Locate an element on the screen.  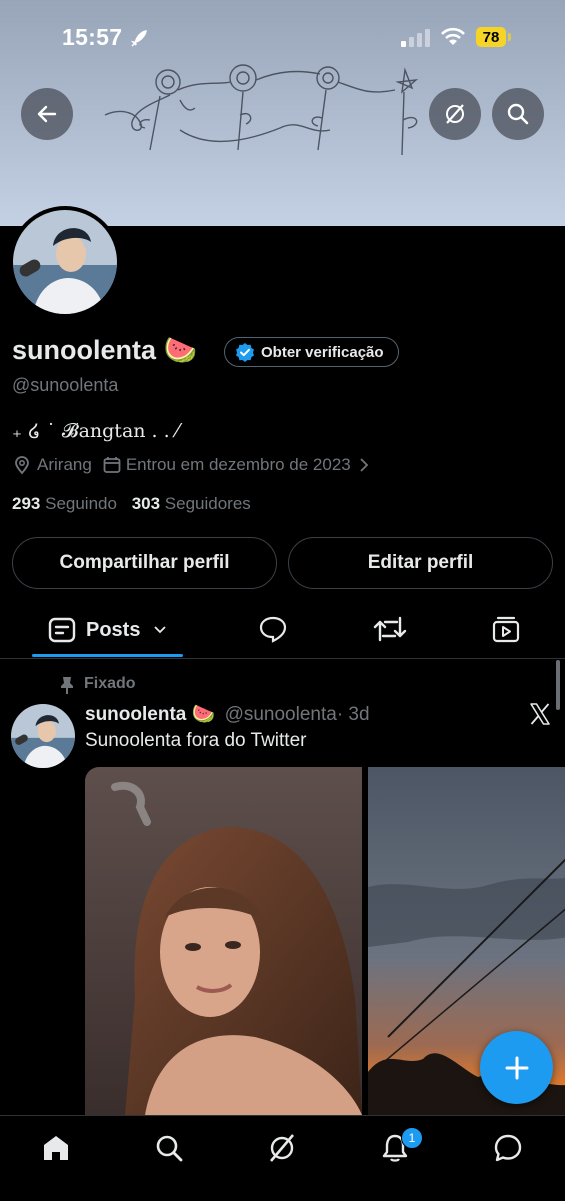
post-header: sunoolenta 🍉 @sunoolenta· 3d is located at coordinates (227, 714).